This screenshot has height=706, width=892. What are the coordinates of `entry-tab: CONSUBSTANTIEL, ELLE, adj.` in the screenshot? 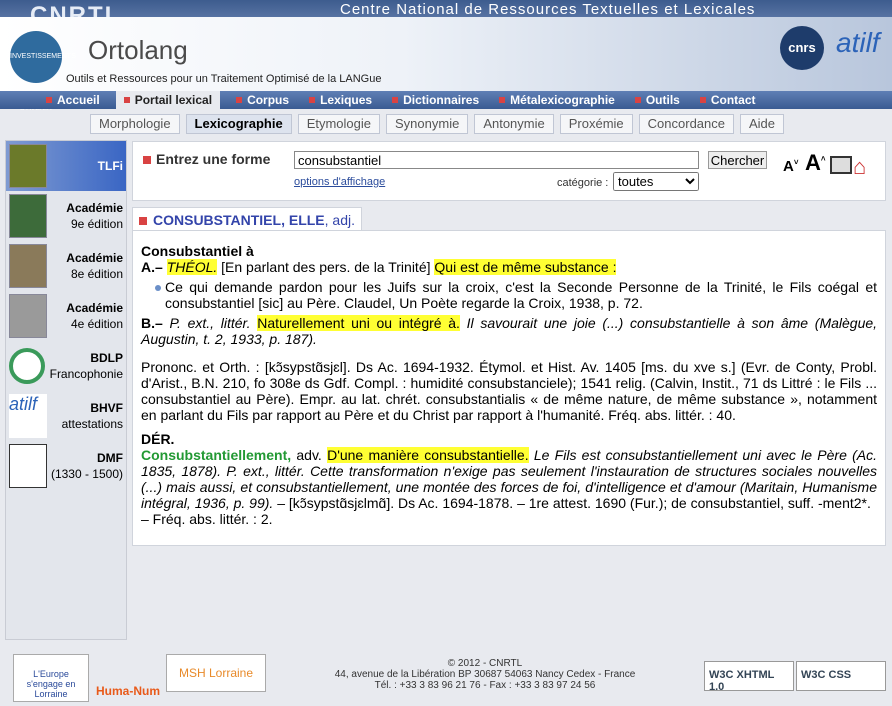 It's located at (247, 219).